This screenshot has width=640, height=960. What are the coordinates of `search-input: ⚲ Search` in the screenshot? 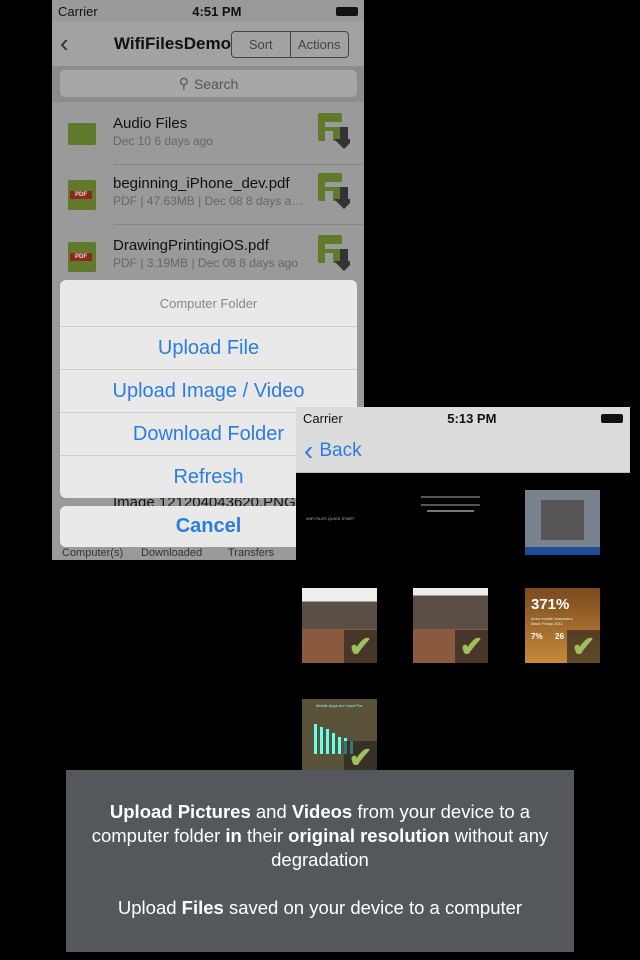 It's located at (208, 83).